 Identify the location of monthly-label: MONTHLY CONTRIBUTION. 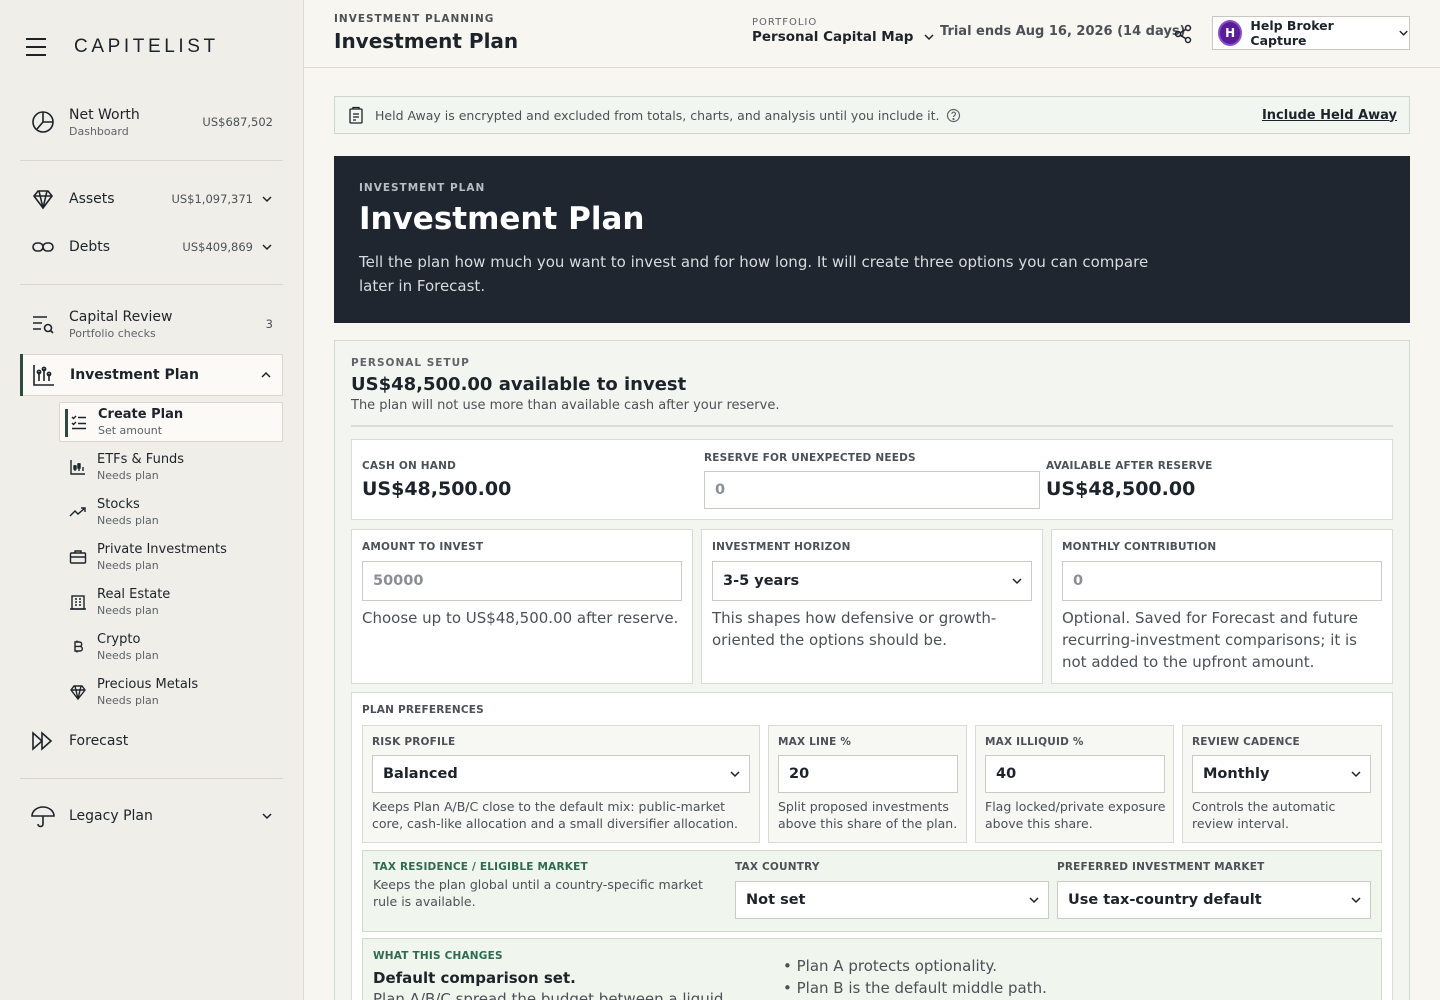
(1139, 547).